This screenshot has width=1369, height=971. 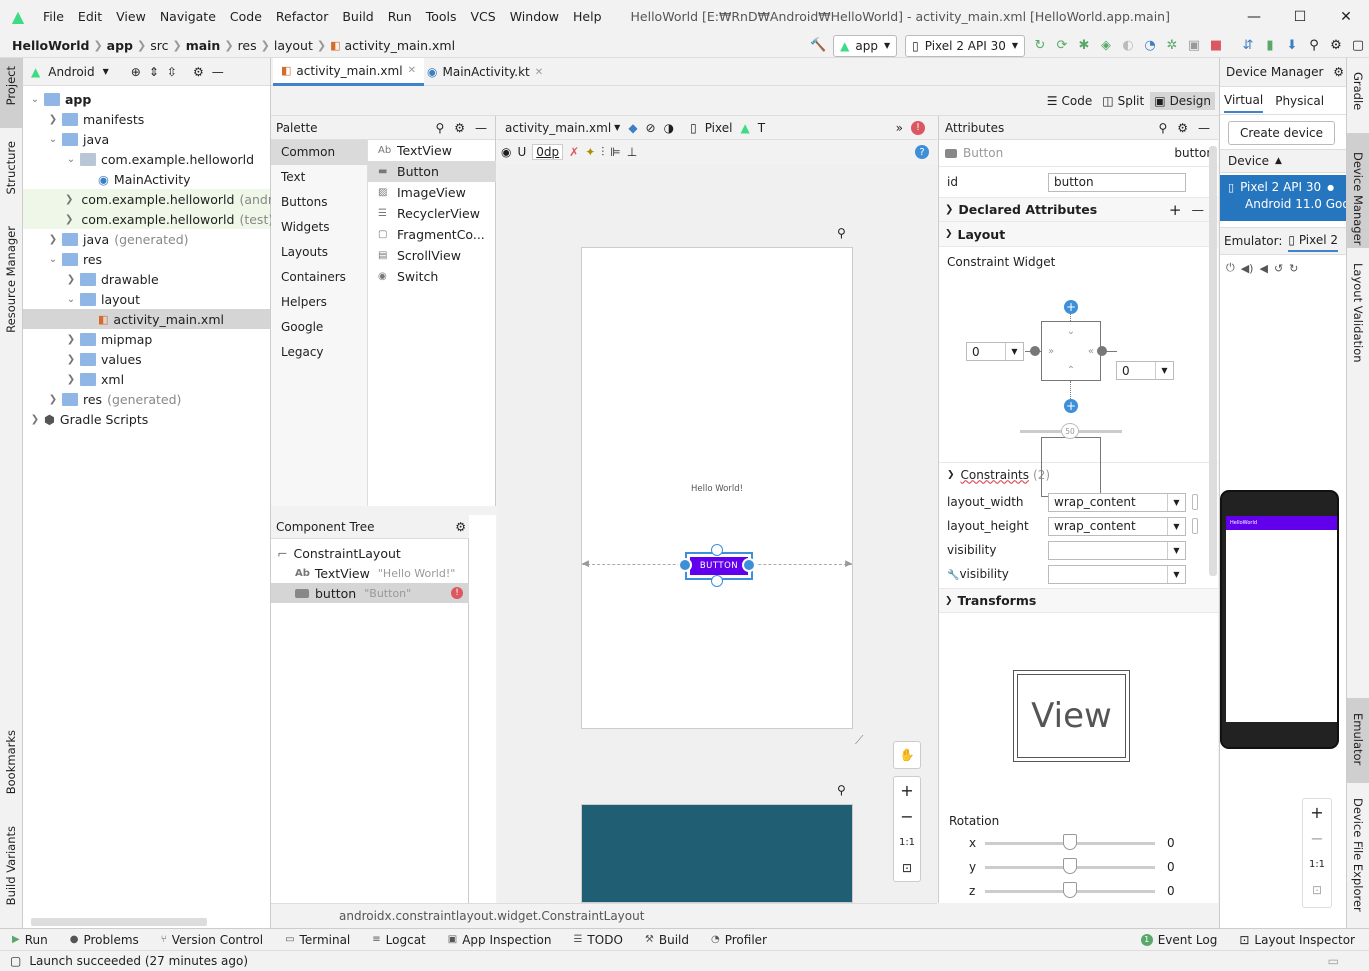 I want to click on palette-category-legacy: Legacy, so click(x=319, y=352).